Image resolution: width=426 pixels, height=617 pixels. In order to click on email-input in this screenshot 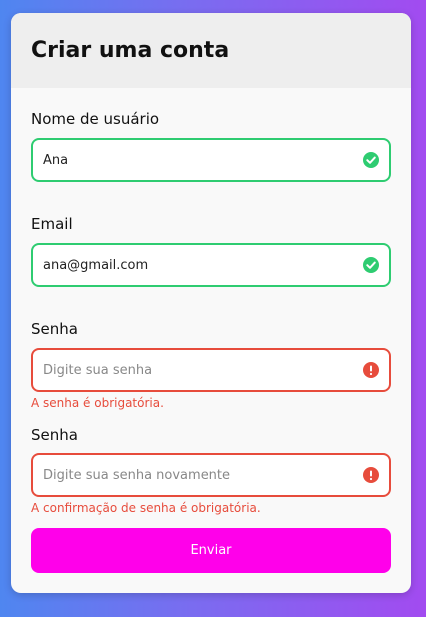, I will do `click(193, 265)`.